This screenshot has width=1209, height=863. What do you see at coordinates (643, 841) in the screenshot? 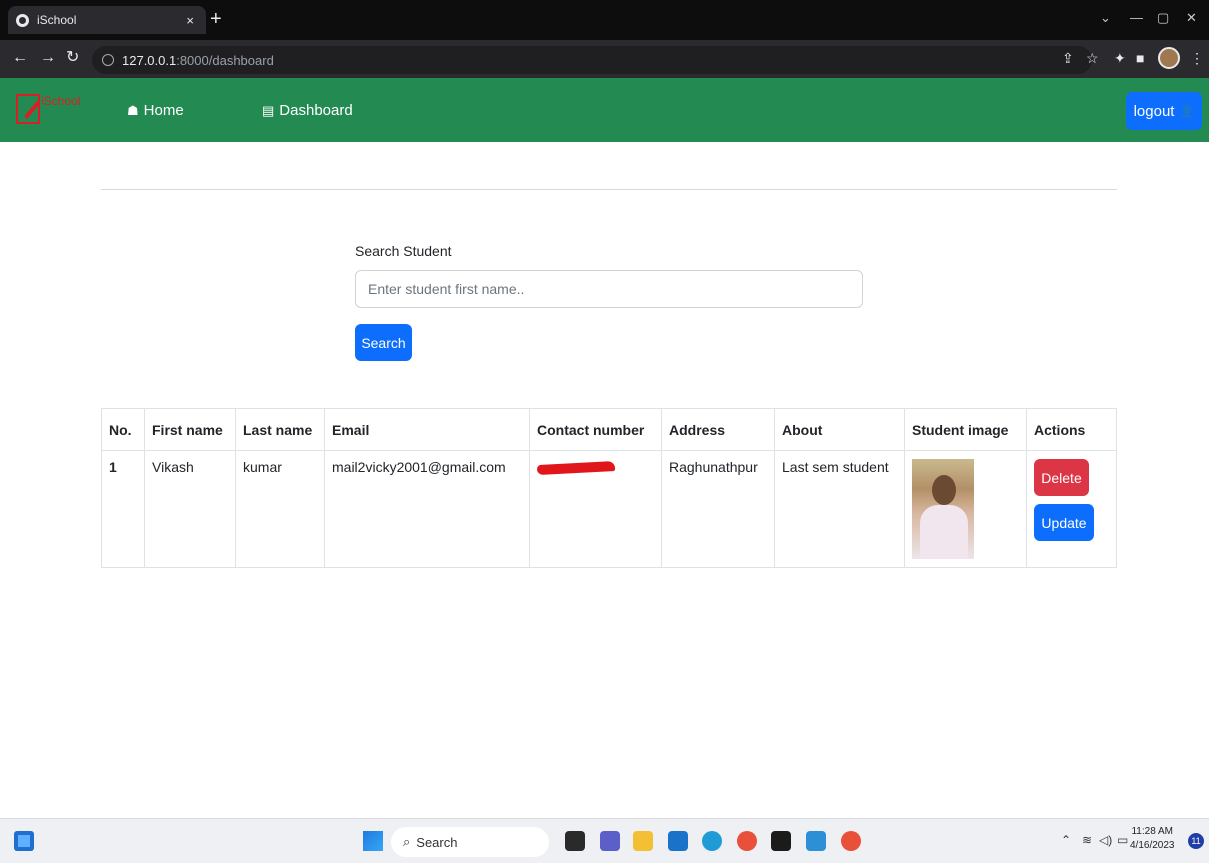
I see `file-explorer-icon` at bounding box center [643, 841].